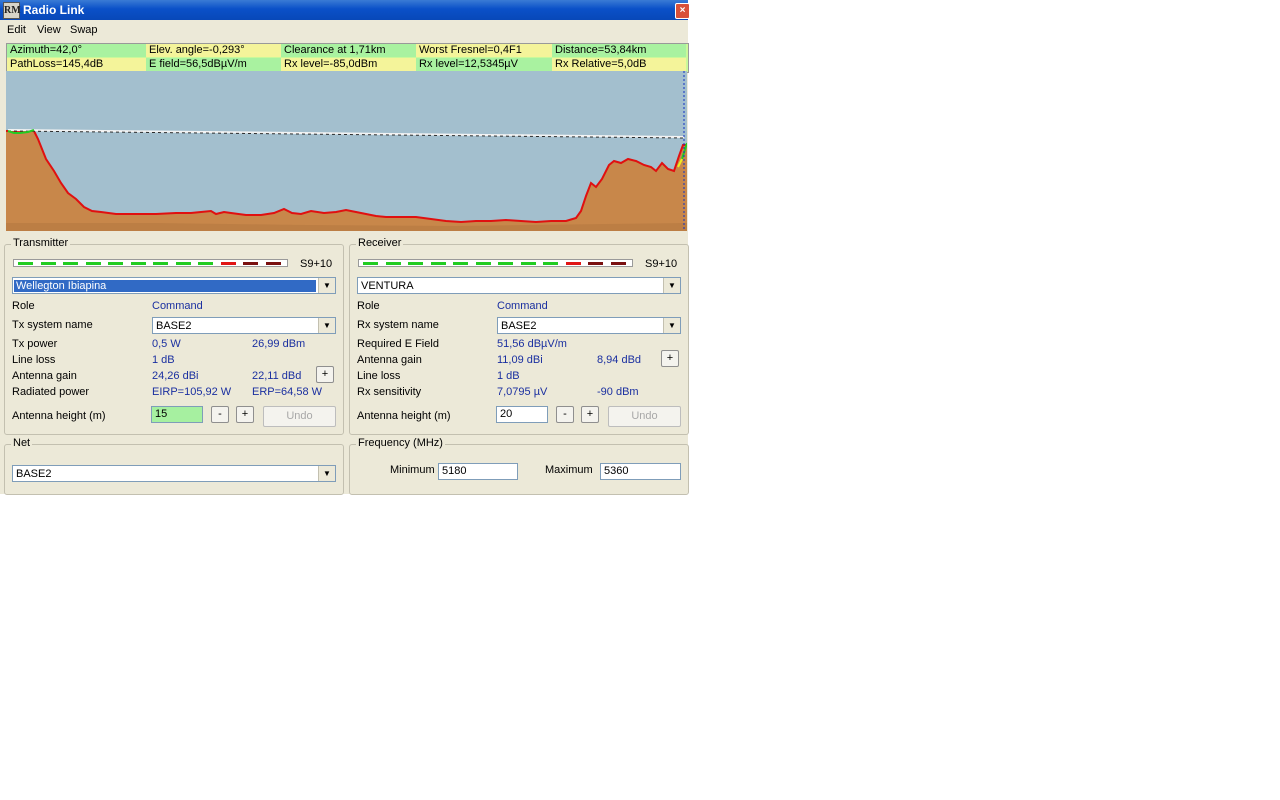  What do you see at coordinates (380, 243) in the screenshot?
I see `receiver-group-title: Receiver` at bounding box center [380, 243].